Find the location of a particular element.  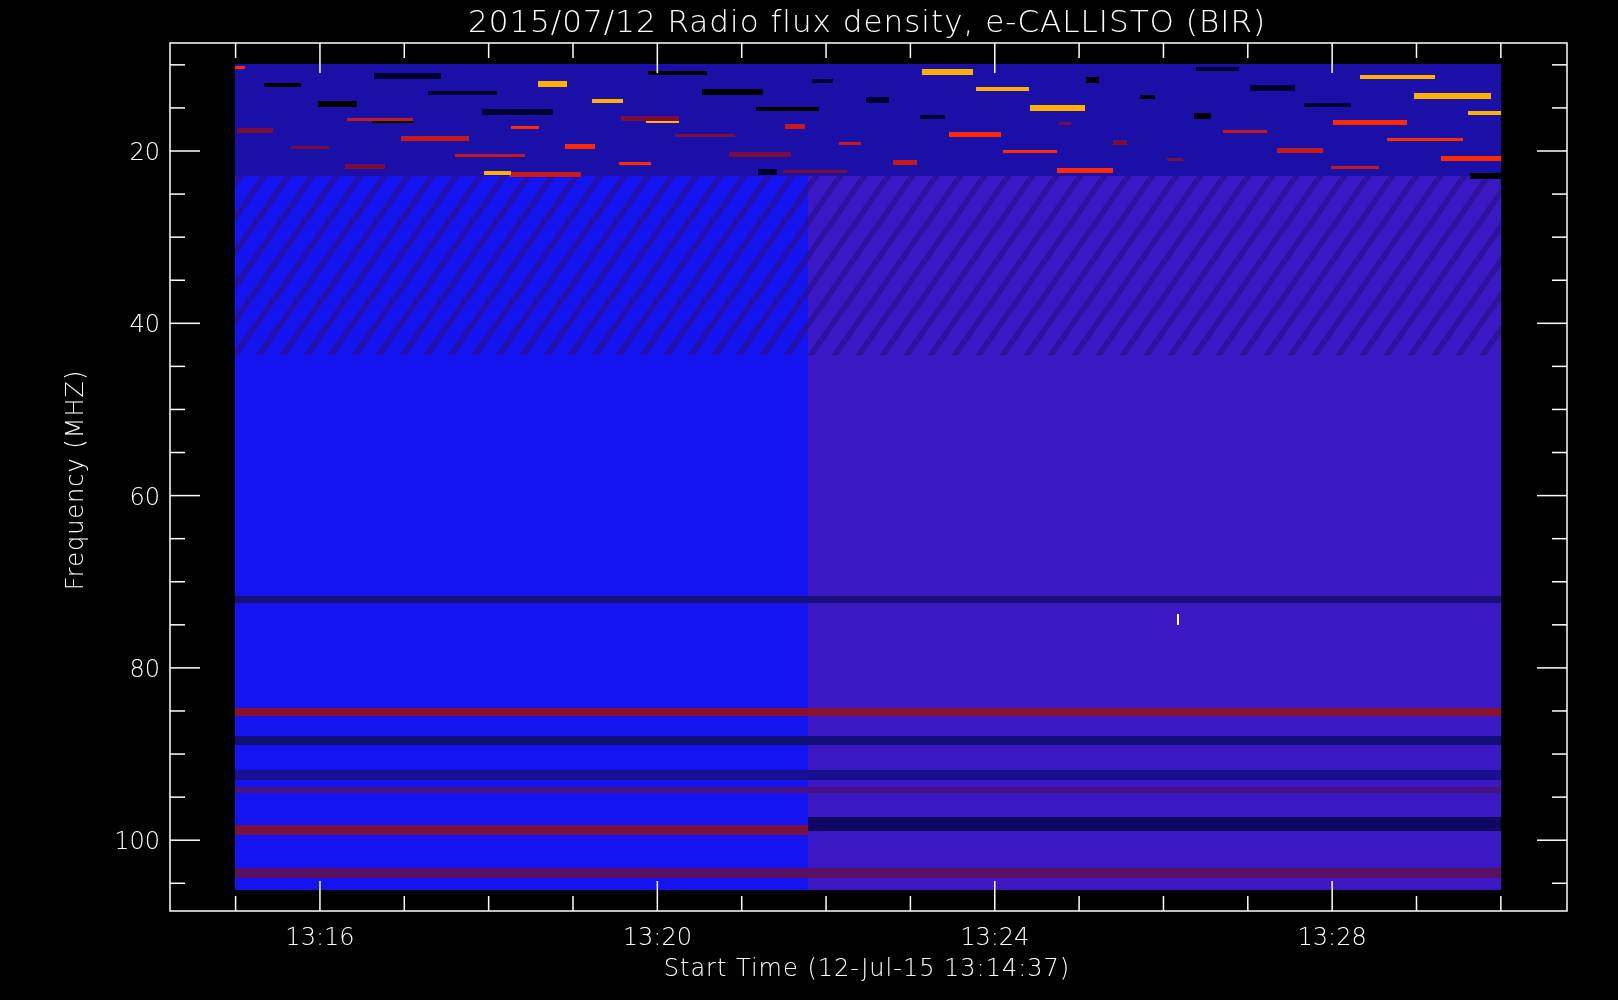

y-tick-label: 60 is located at coordinates (144, 496).